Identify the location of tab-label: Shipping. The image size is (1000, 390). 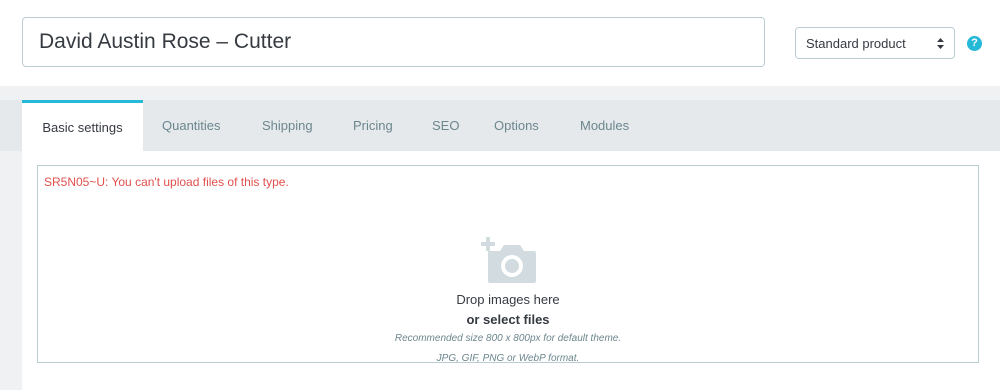
(287, 125).